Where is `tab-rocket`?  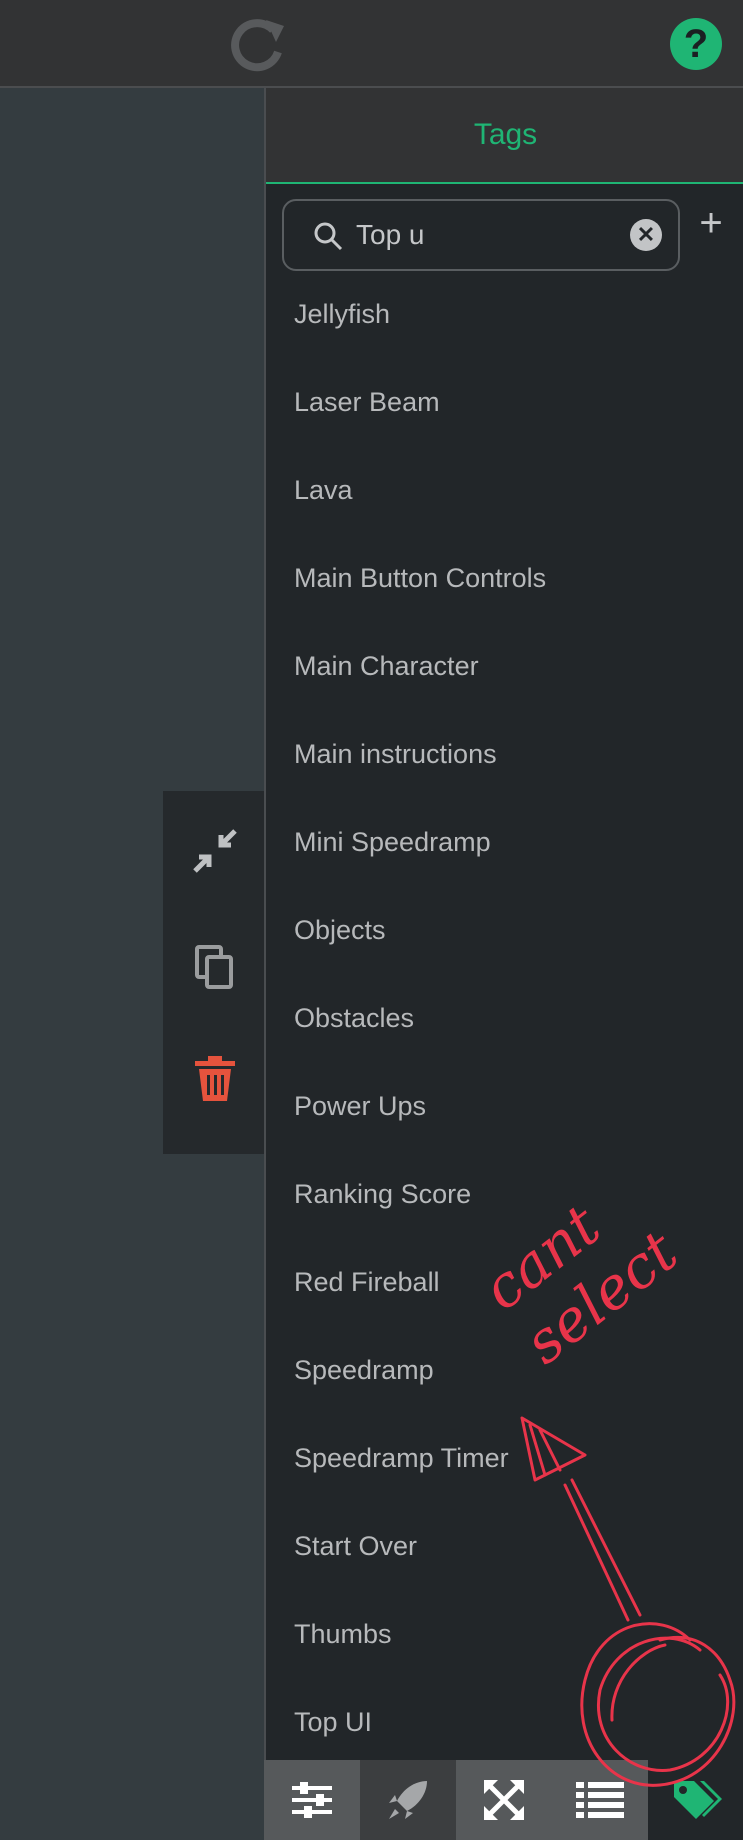
tab-rocket is located at coordinates (408, 1800).